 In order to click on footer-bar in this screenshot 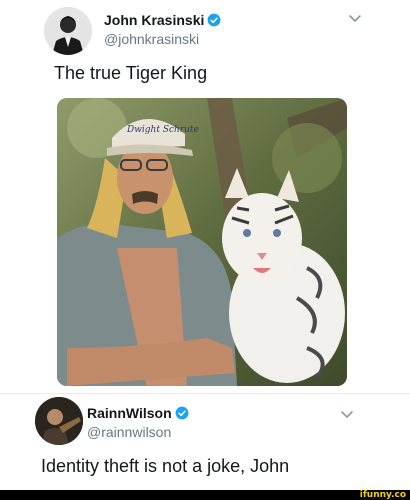, I will do `click(205, 495)`.